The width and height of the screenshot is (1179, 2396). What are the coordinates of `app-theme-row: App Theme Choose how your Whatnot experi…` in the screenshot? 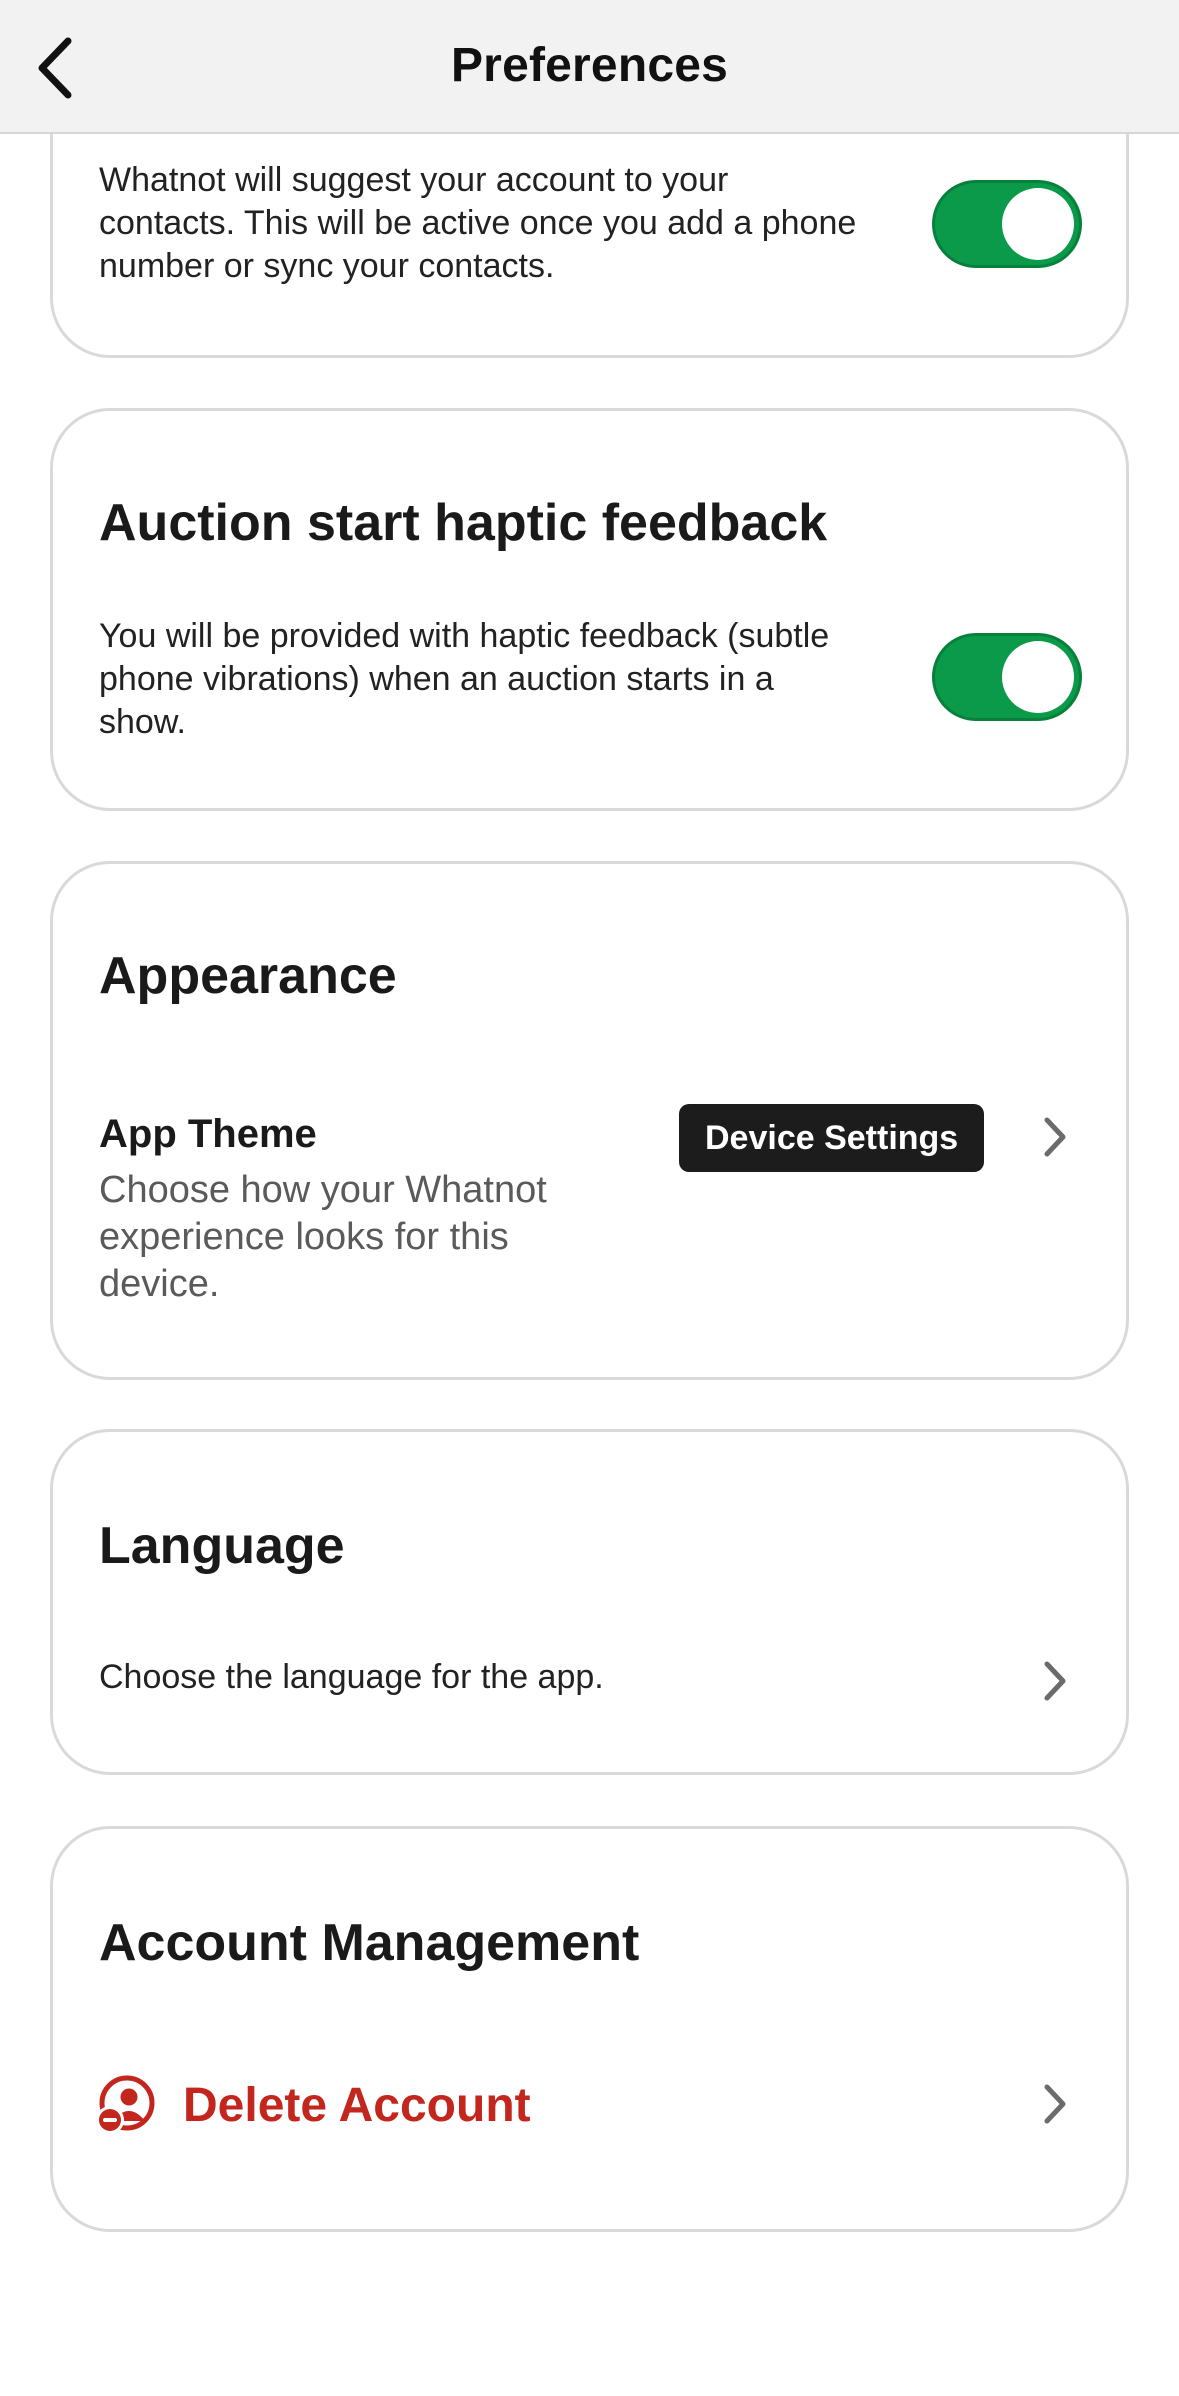 It's located at (589, 1224).